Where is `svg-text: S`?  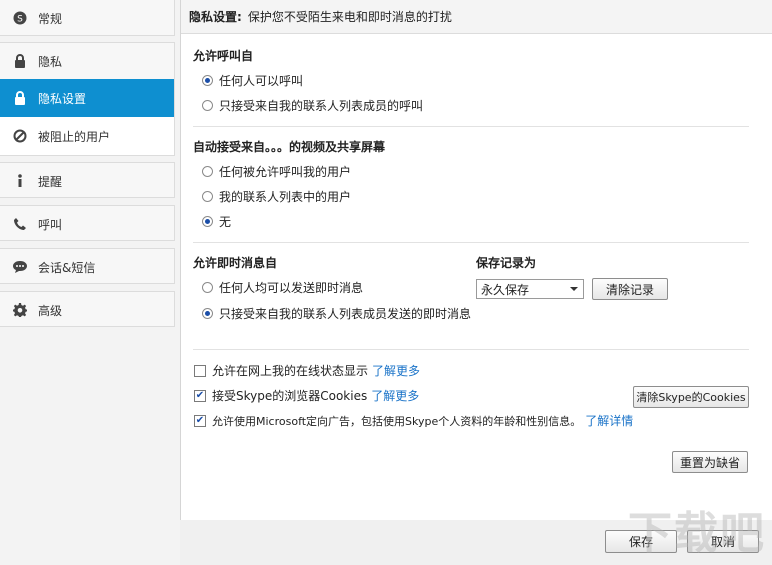
svg-text: S is located at coordinates (20, 20).